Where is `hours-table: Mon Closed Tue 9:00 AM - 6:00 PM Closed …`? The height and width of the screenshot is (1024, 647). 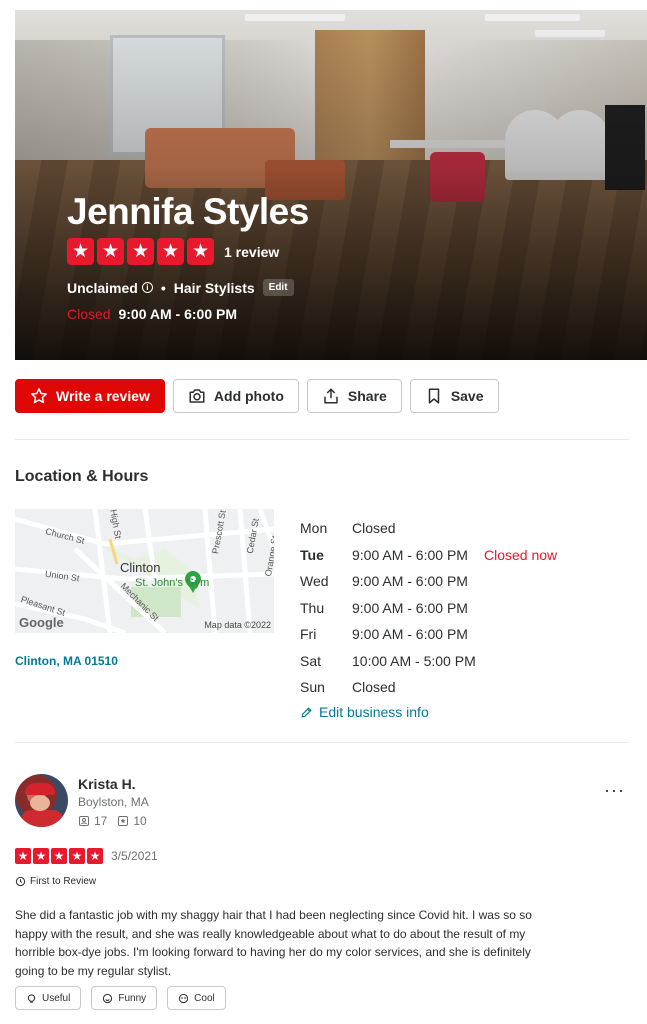 hours-table: Mon Closed Tue 9:00 AM - 6:00 PM Closed … is located at coordinates (428, 608).